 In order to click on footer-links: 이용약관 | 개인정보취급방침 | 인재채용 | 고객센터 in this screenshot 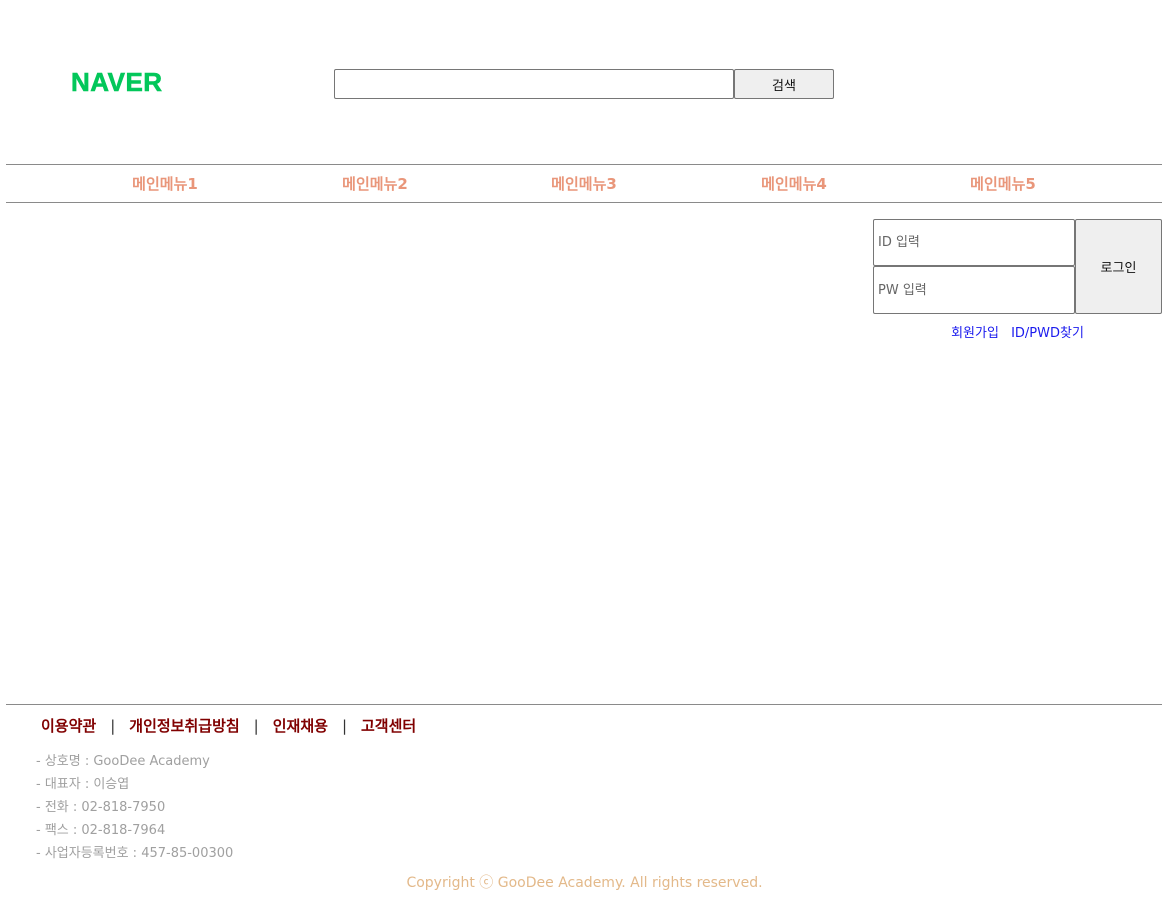, I will do `click(228, 726)`.